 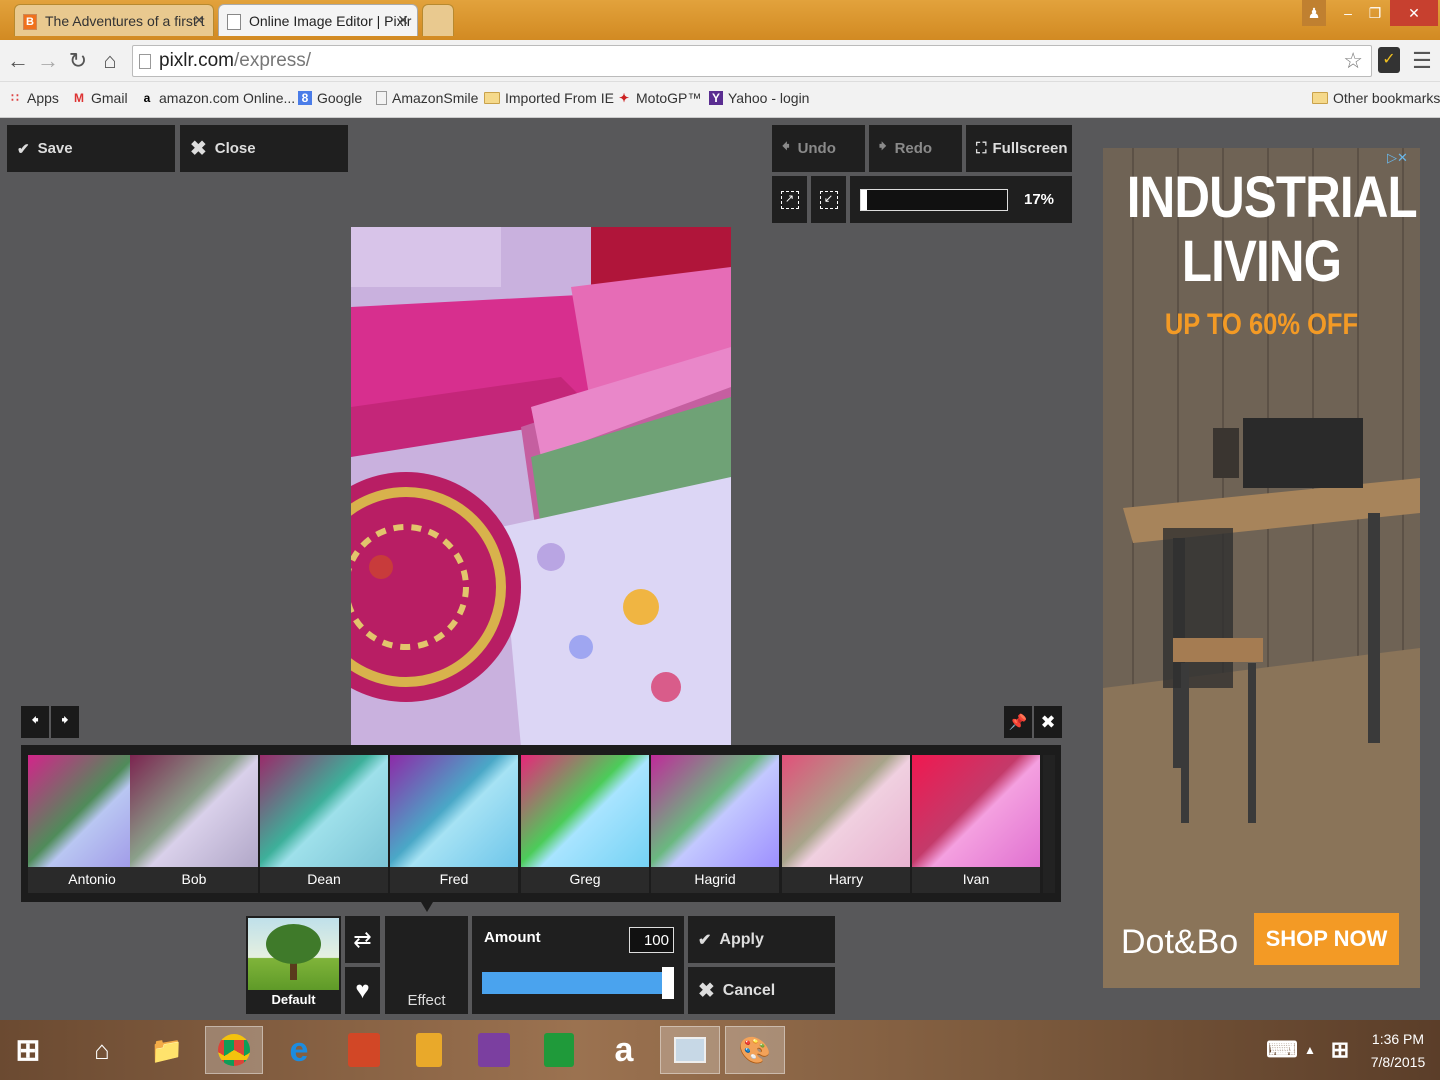 What do you see at coordinates (1282, 1050) in the screenshot?
I see `keyboard-icon: ⌨` at bounding box center [1282, 1050].